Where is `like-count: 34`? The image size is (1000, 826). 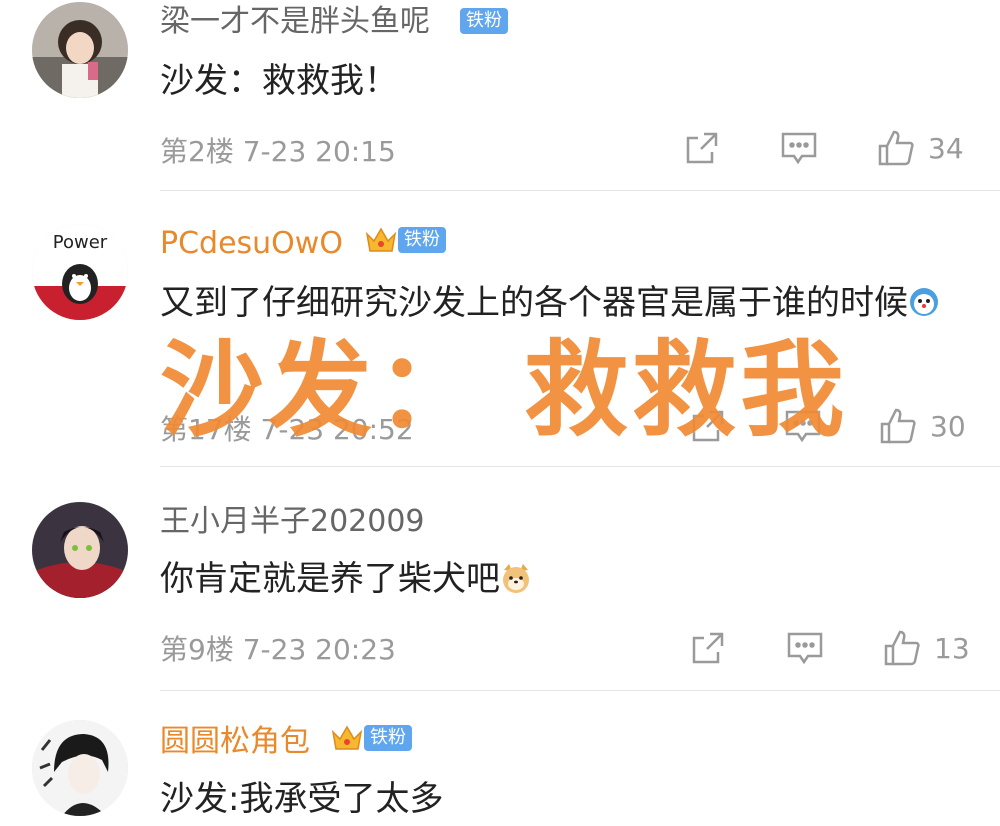 like-count: 34 is located at coordinates (946, 148).